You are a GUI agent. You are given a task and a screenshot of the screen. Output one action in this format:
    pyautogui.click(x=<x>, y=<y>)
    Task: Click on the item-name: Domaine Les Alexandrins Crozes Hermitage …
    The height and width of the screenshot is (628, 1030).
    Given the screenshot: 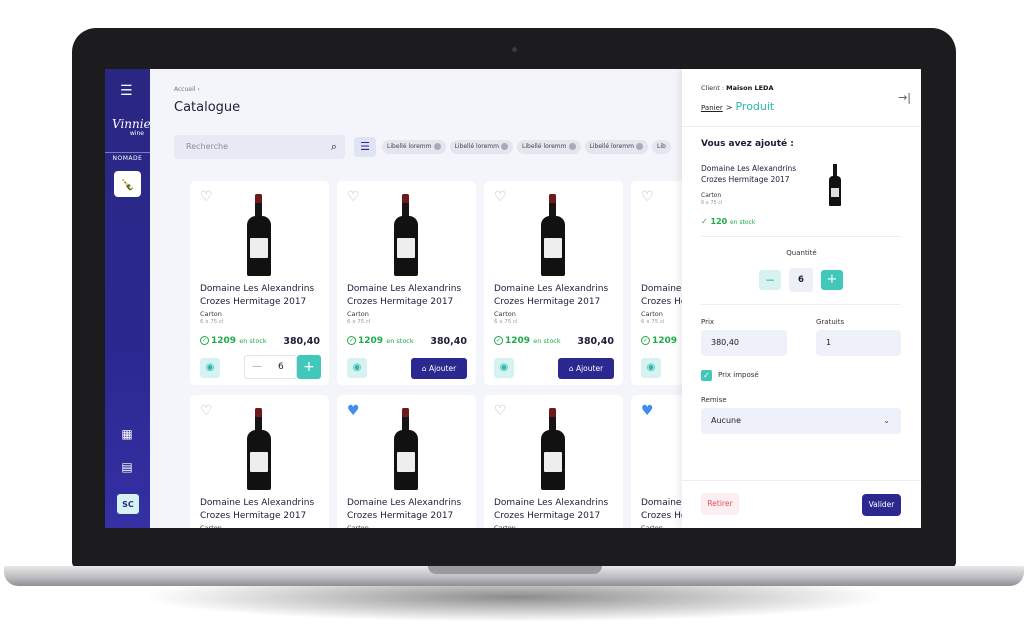 What is the action you would take?
    pyautogui.click(x=749, y=174)
    